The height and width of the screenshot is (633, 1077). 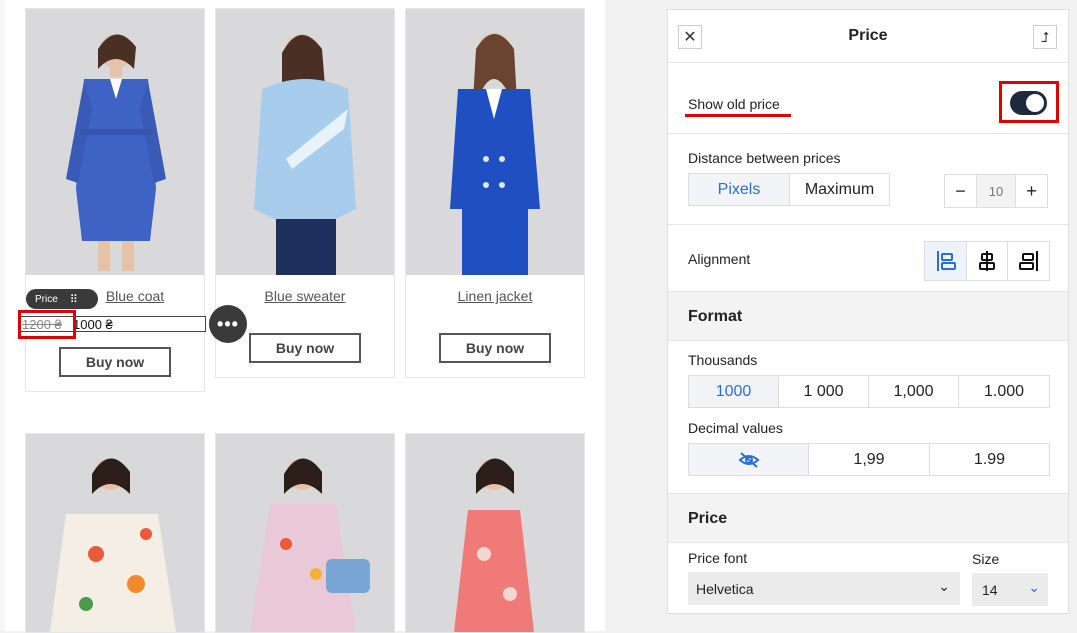 What do you see at coordinates (914, 391) in the screenshot?
I see `thousands-option: 1,000` at bounding box center [914, 391].